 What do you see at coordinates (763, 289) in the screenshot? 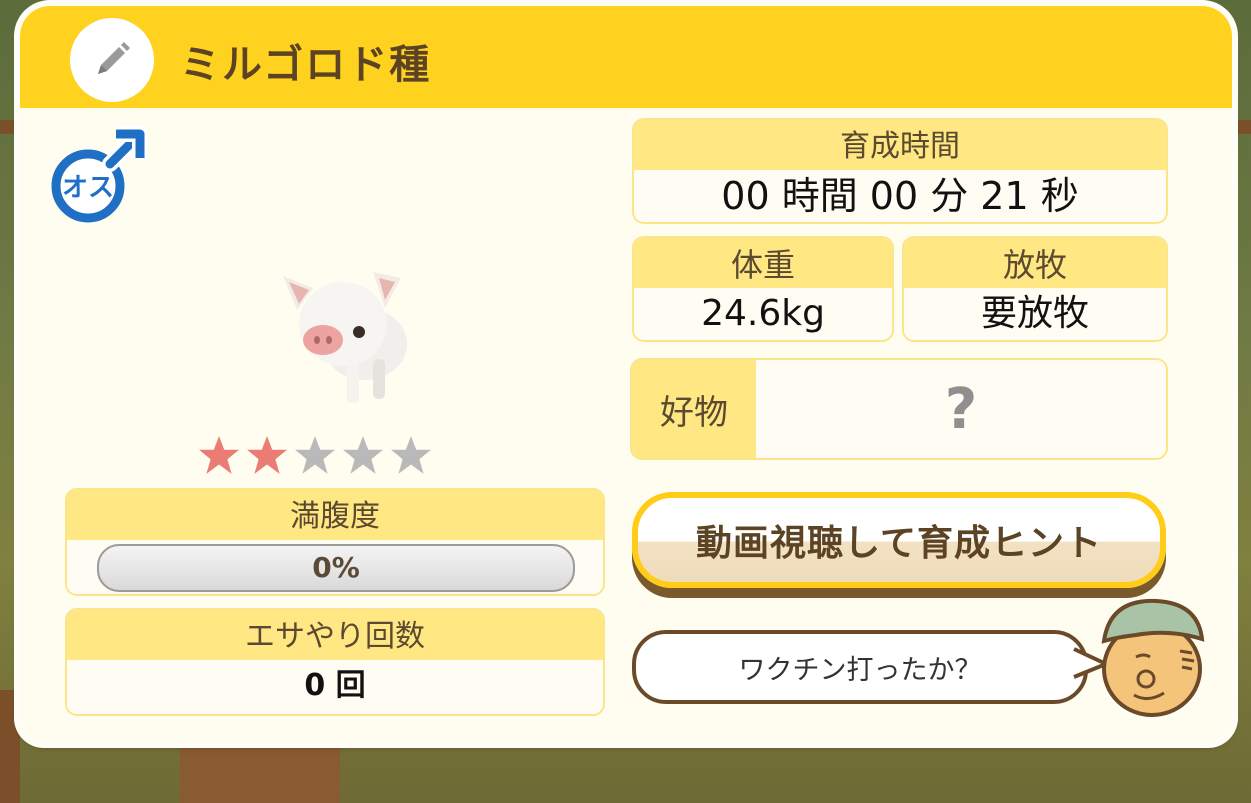
I see `weight-box: 体重 24.6kg` at bounding box center [763, 289].